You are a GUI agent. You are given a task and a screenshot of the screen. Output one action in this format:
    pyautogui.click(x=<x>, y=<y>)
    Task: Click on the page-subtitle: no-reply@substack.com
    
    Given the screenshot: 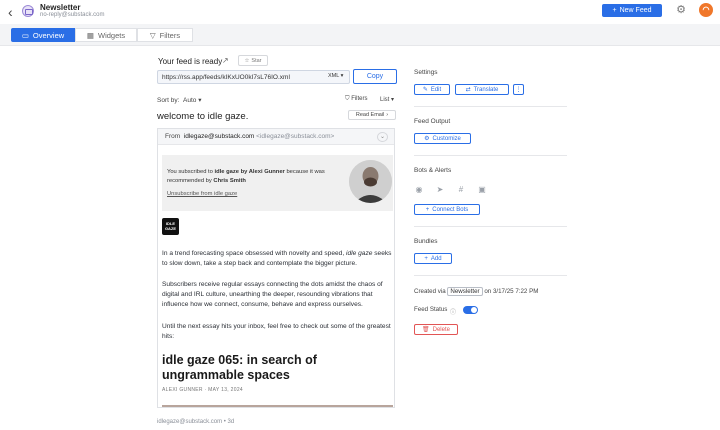 What is the action you would take?
    pyautogui.click(x=72, y=15)
    